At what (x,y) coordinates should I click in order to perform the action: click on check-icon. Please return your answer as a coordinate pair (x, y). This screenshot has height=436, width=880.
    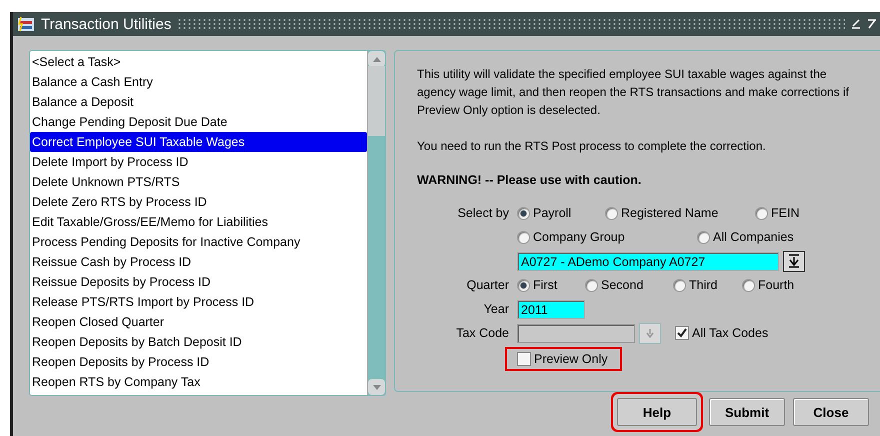
    Looking at the image, I should click on (682, 333).